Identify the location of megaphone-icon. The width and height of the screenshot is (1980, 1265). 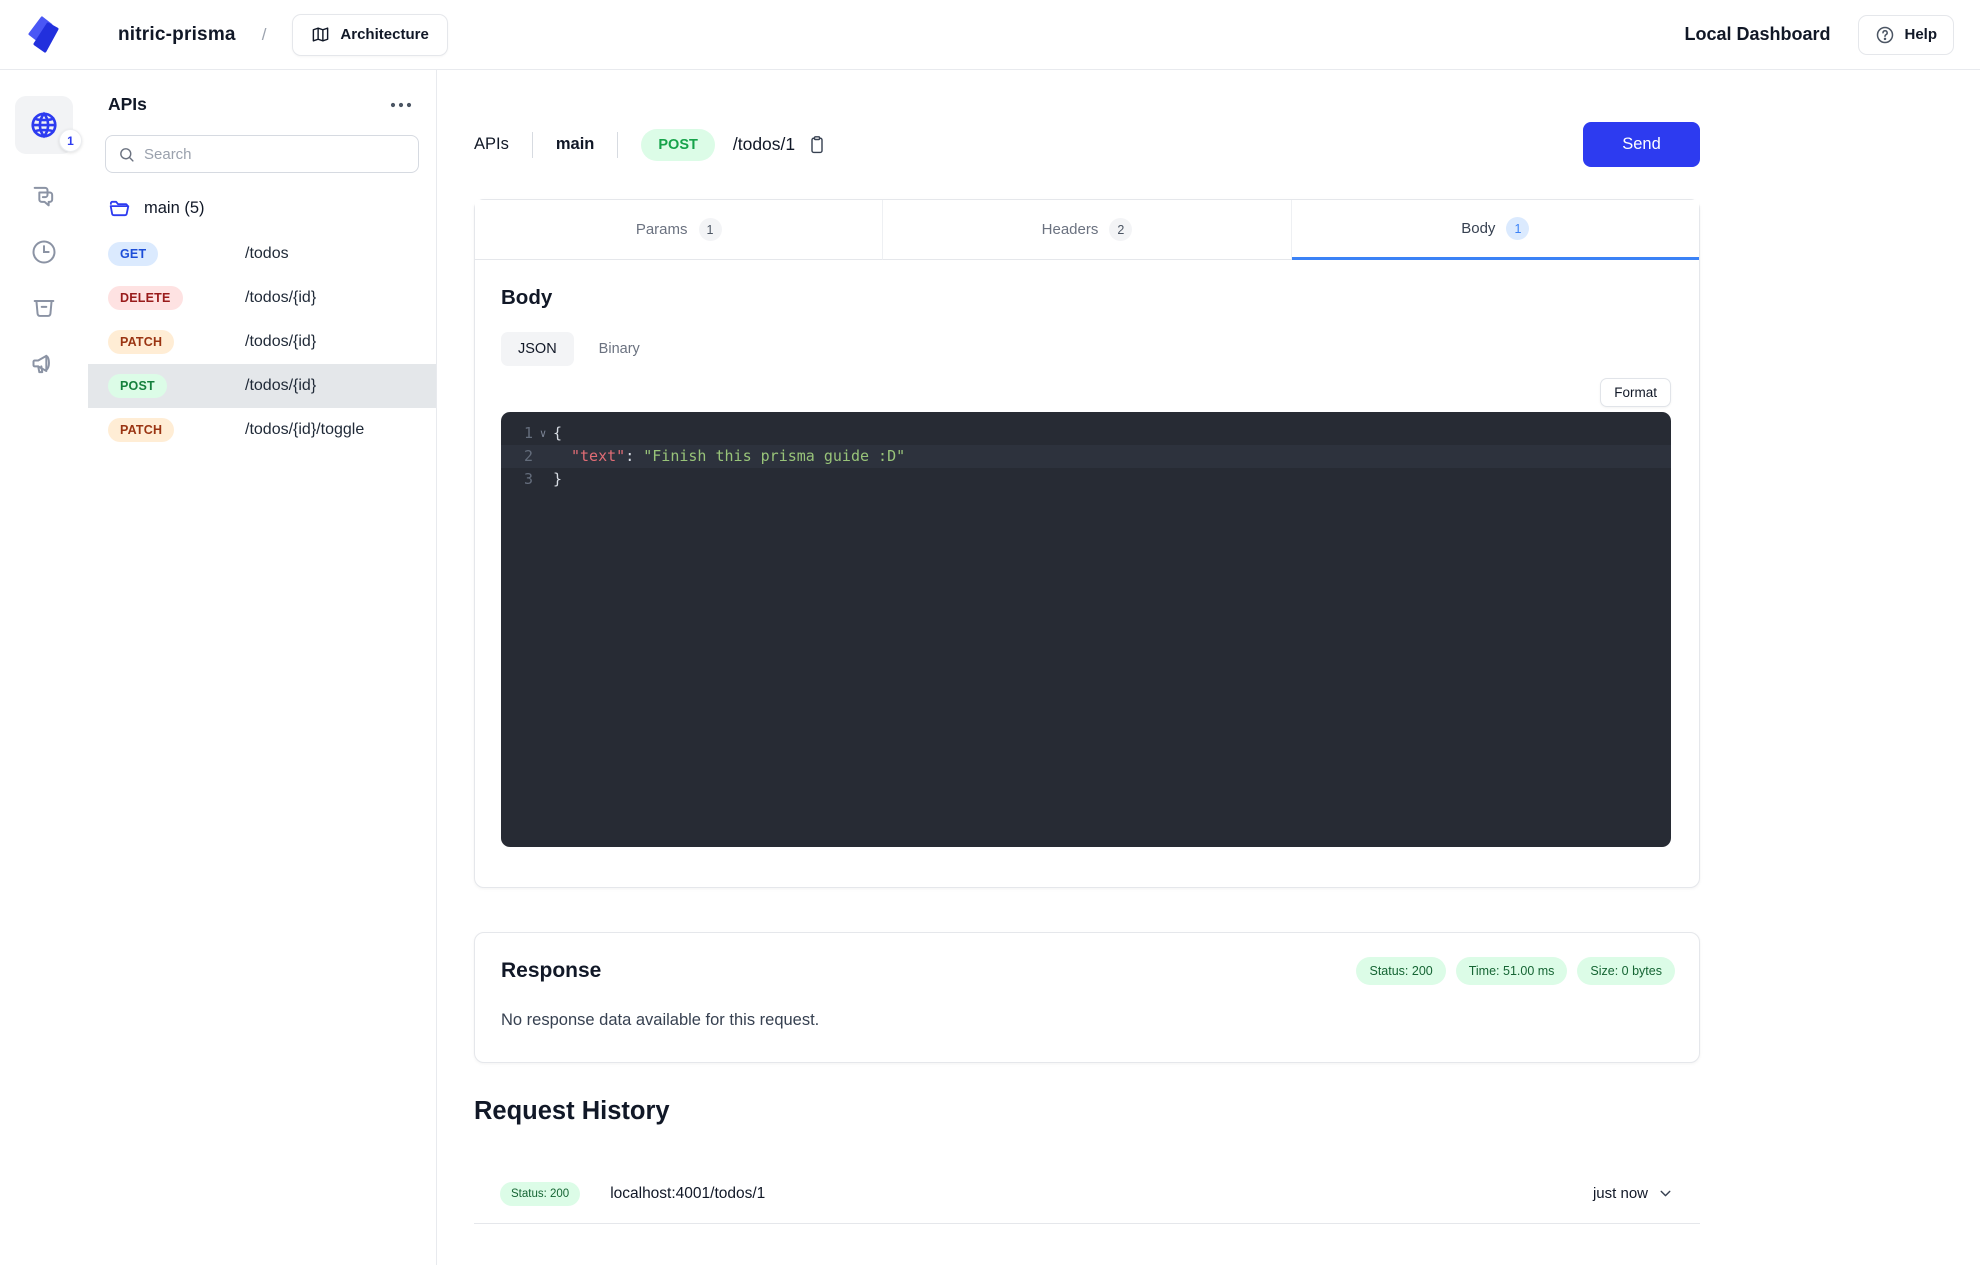
(44, 364).